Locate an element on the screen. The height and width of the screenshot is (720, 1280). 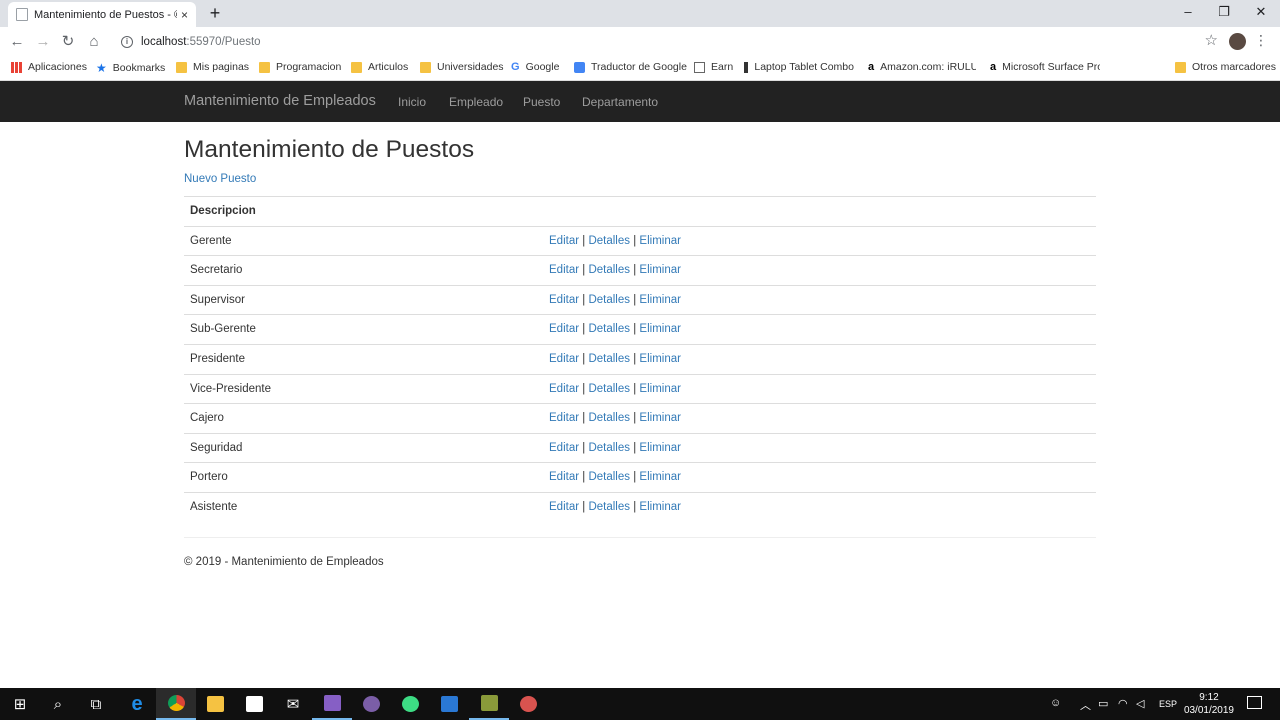
taskbar-clock: 9:12 03/01/2019 is located at coordinates (1209, 704).